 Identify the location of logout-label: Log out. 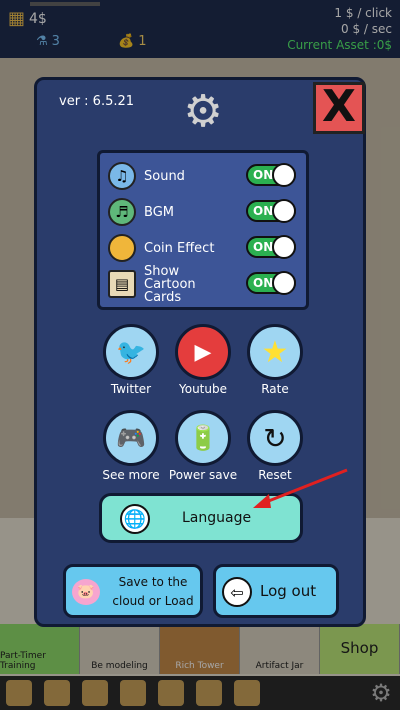
(288, 591).